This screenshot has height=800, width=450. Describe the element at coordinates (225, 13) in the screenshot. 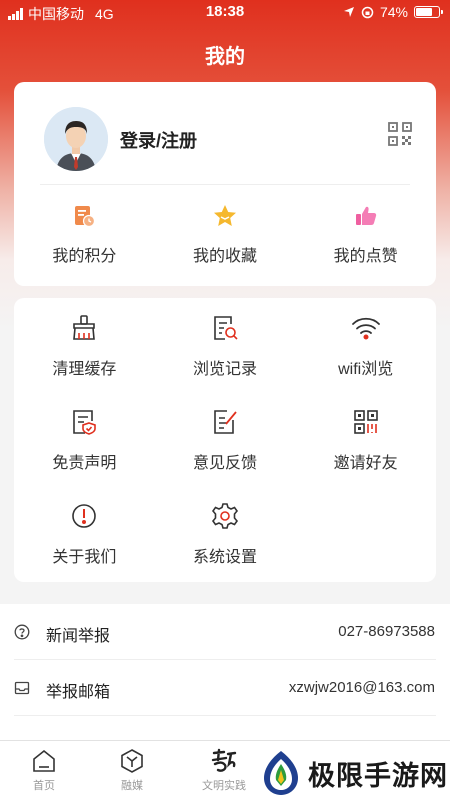

I see `status-bar: 中国移动 4G 18:38 74%` at that location.